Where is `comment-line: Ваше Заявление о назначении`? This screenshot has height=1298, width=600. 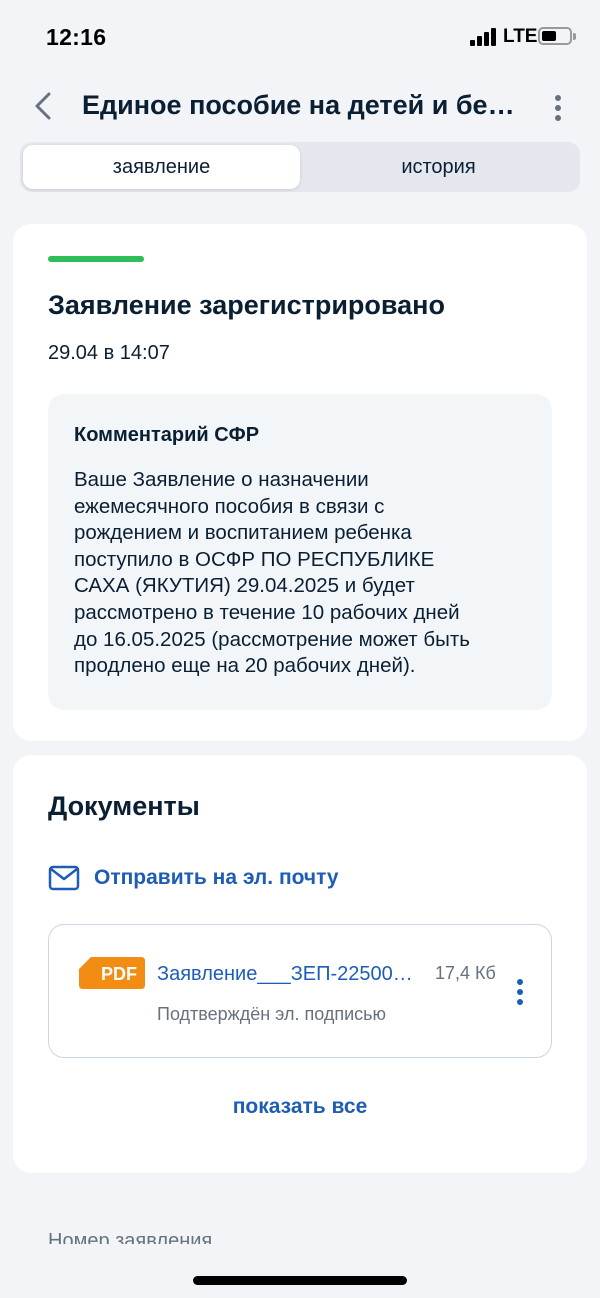 comment-line: Ваше Заявление о назначении is located at coordinates (221, 479).